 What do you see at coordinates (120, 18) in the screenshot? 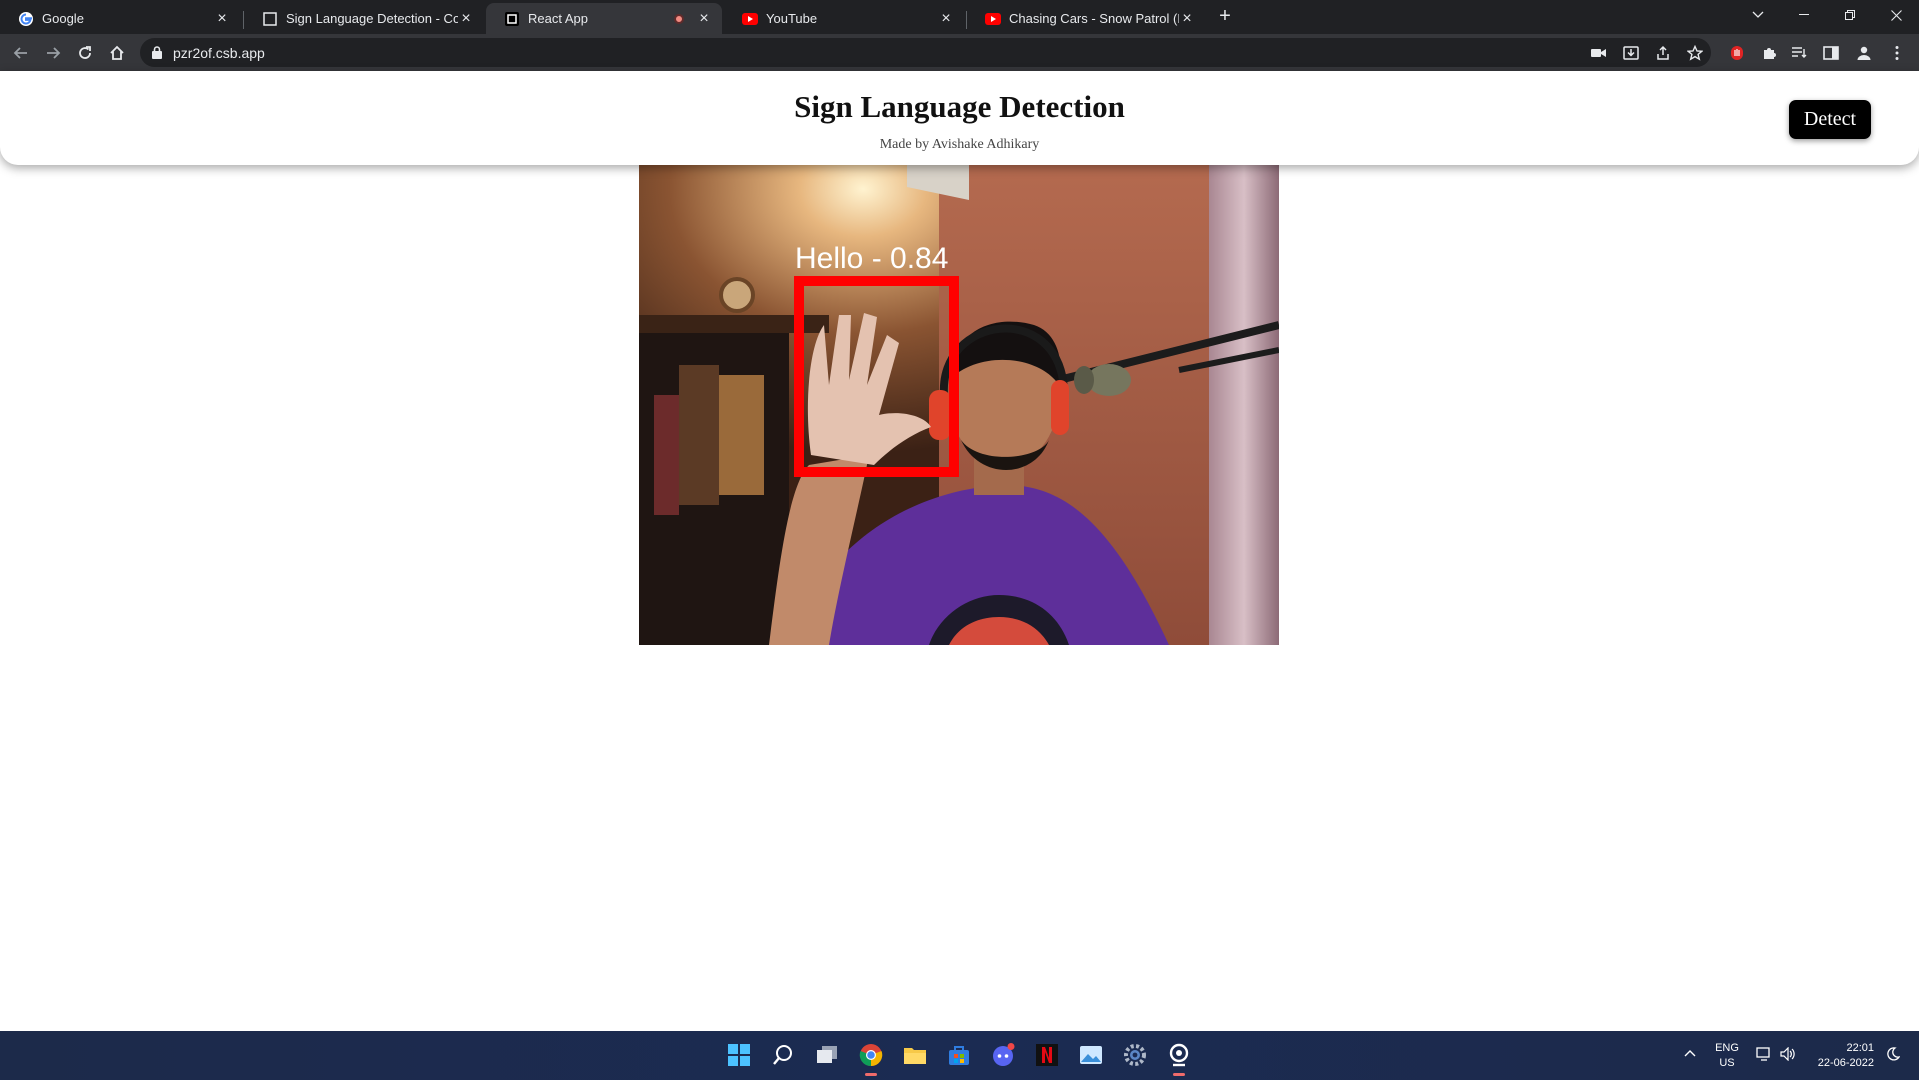
I see `tab-google: Google ×` at bounding box center [120, 18].